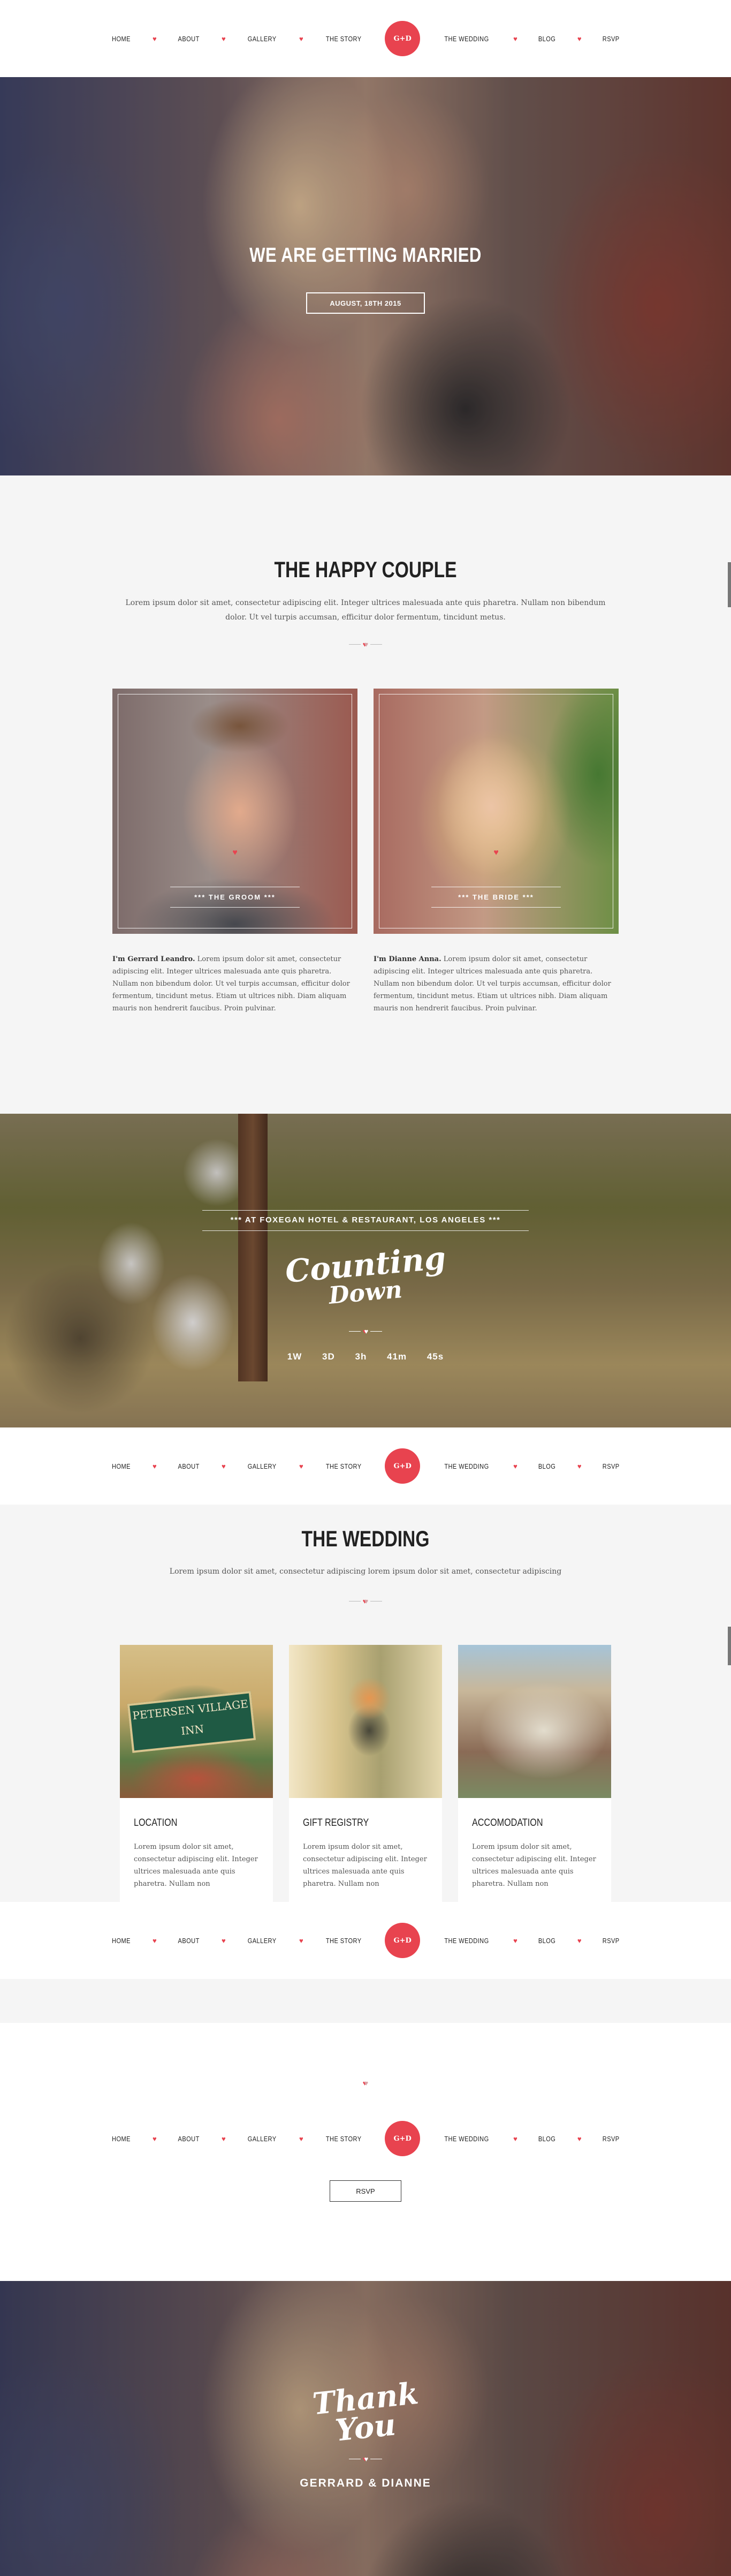  What do you see at coordinates (435, 1356) in the screenshot?
I see `timer-seconds: 45s` at bounding box center [435, 1356].